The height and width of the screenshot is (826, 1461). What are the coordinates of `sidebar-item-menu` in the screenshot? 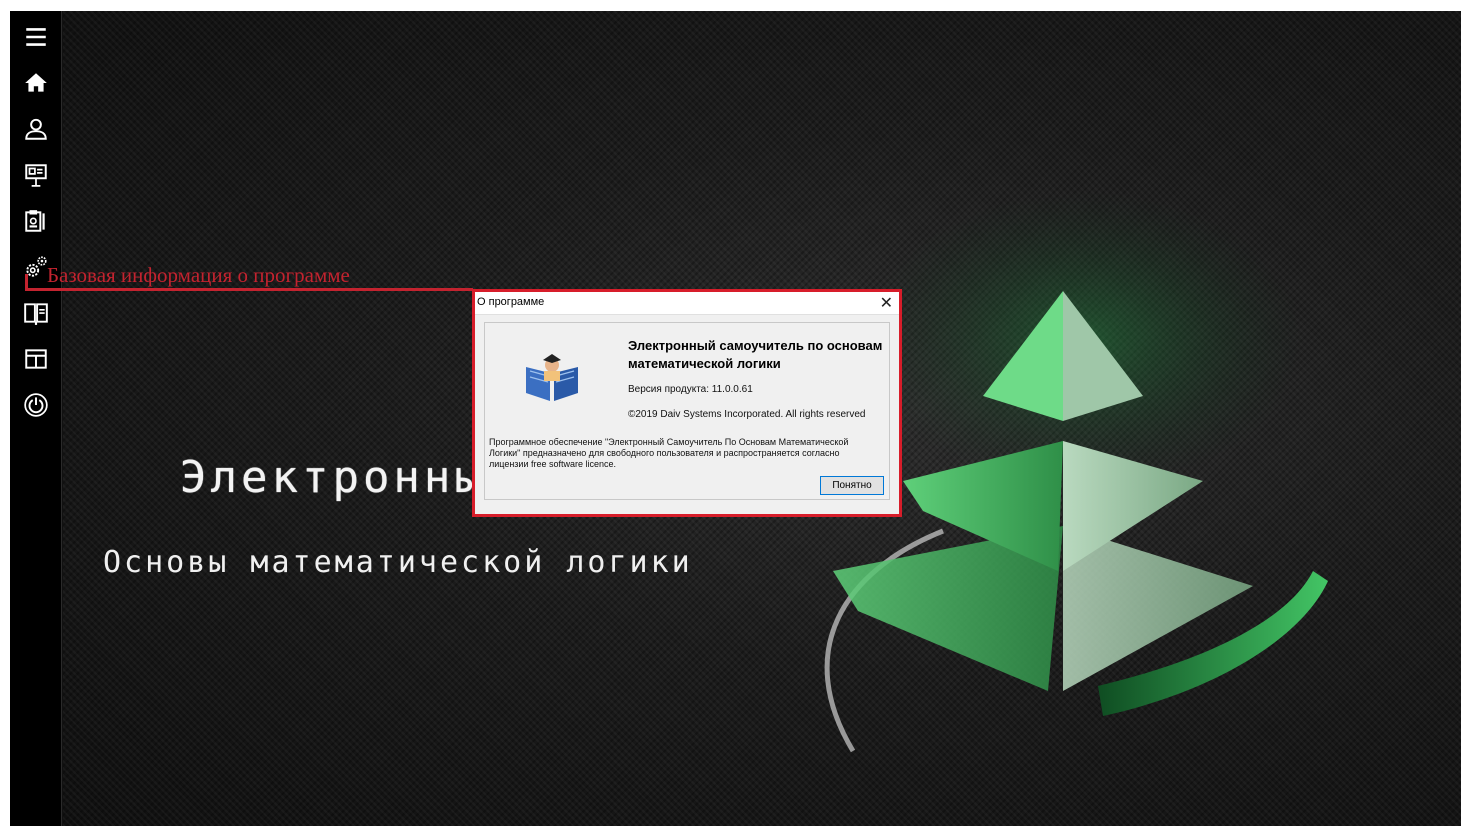 It's located at (36, 37).